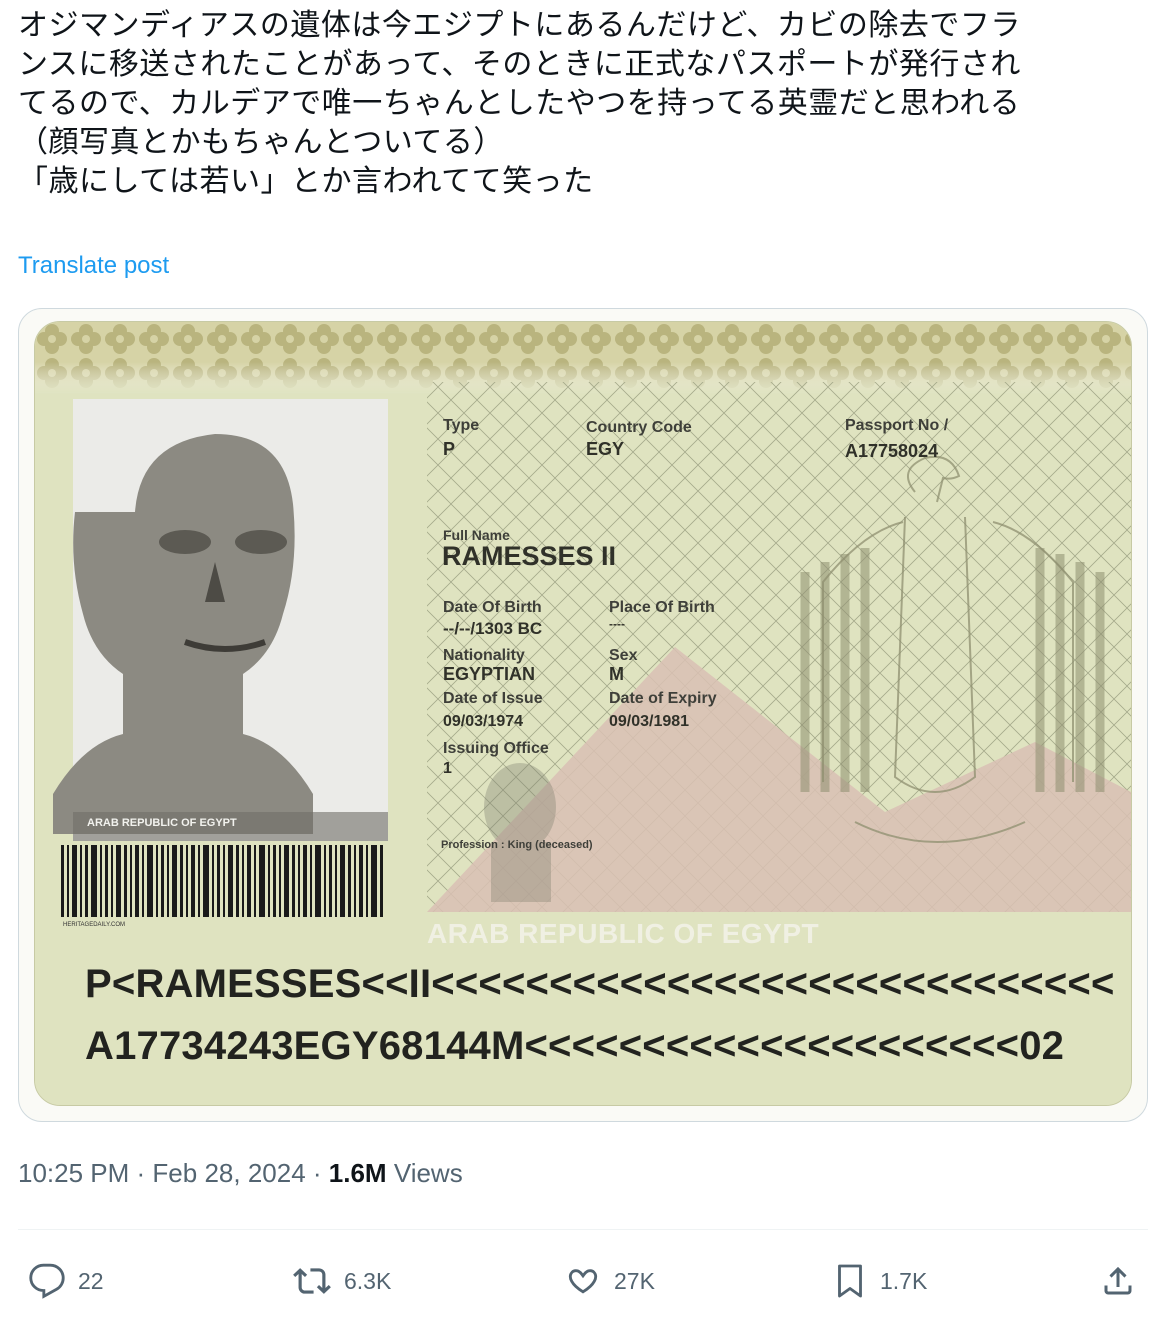 The height and width of the screenshot is (1322, 1162). What do you see at coordinates (461, 425) in the screenshot?
I see `type-label: Type` at bounding box center [461, 425].